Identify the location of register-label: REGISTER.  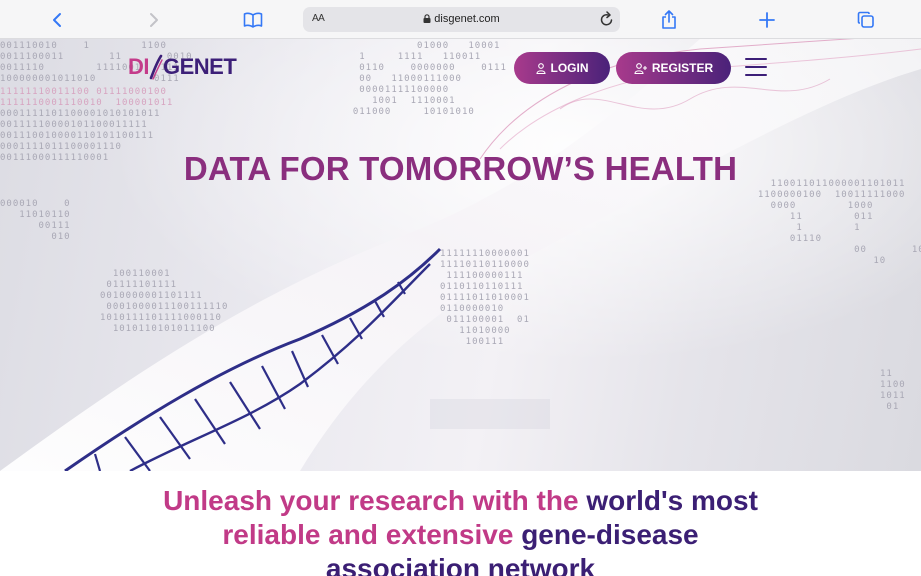
(682, 68).